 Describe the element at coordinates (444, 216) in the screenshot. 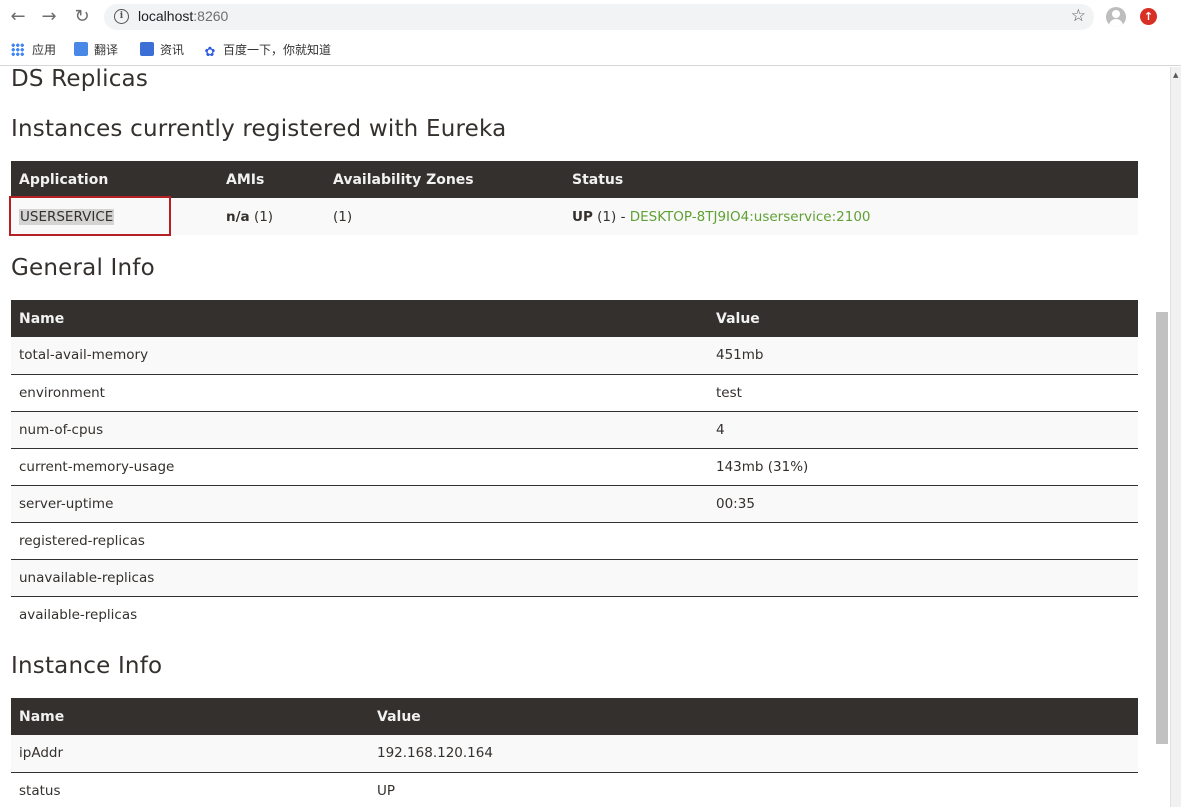

I see `zones-cell: (1)` at that location.